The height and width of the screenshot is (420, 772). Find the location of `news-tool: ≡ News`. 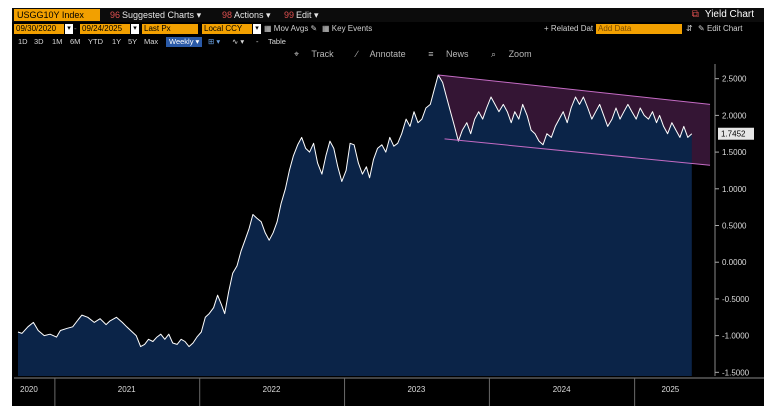

news-tool: ≡ News is located at coordinates (453, 54).